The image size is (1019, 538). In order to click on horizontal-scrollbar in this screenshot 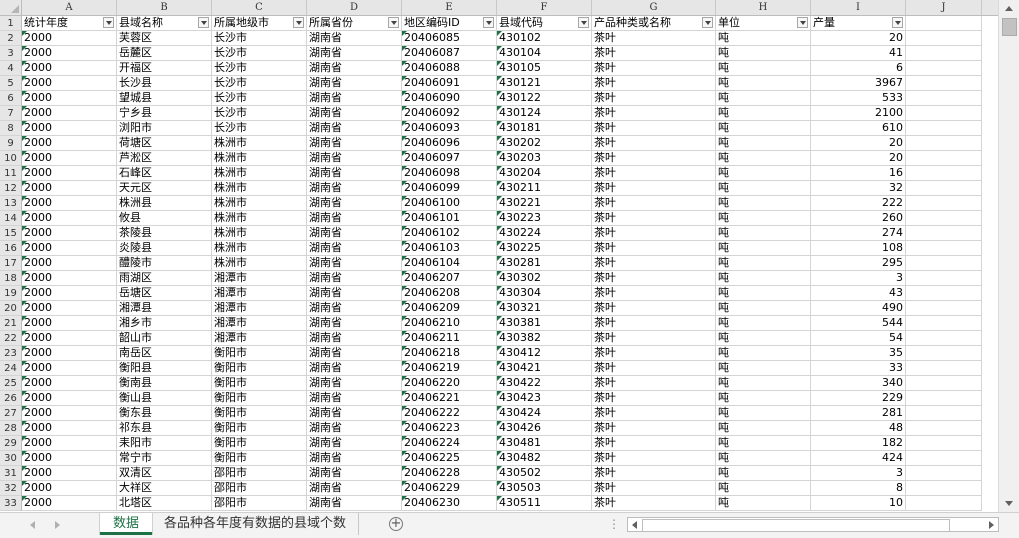, I will do `click(813, 524)`.